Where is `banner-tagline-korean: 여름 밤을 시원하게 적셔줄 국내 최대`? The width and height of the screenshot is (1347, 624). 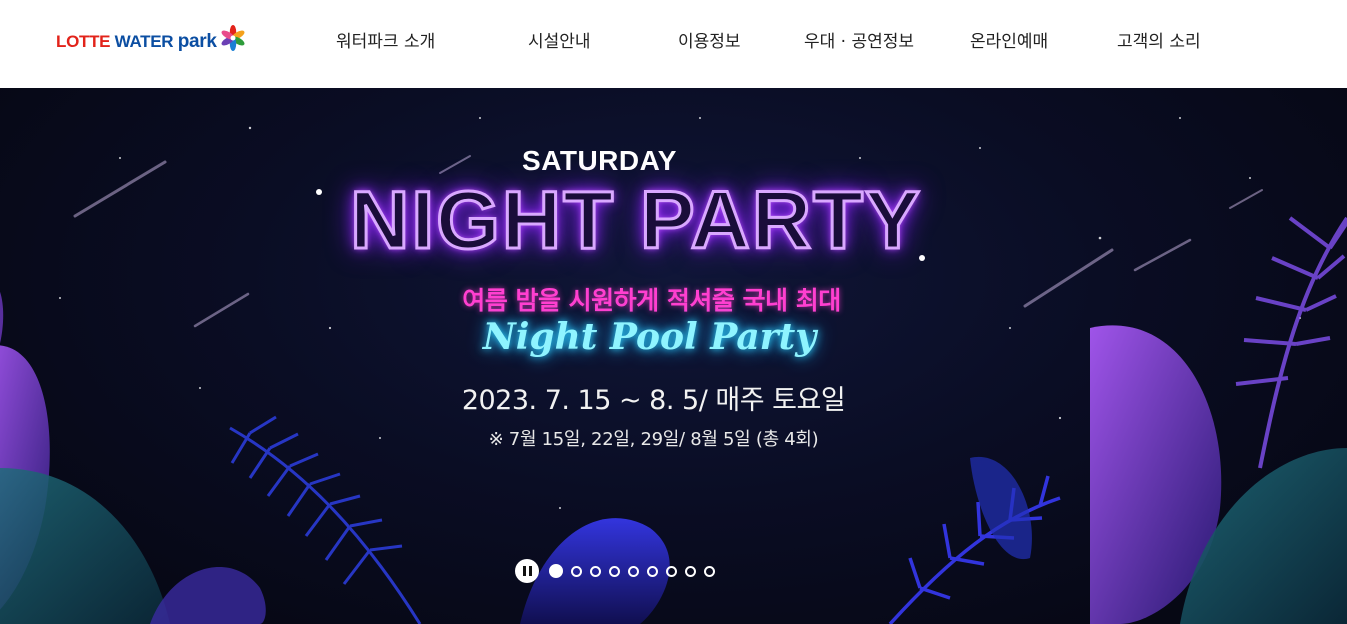
banner-tagline-korean: 여름 밤을 시원하게 적셔줄 국내 최대 is located at coordinates (651, 300).